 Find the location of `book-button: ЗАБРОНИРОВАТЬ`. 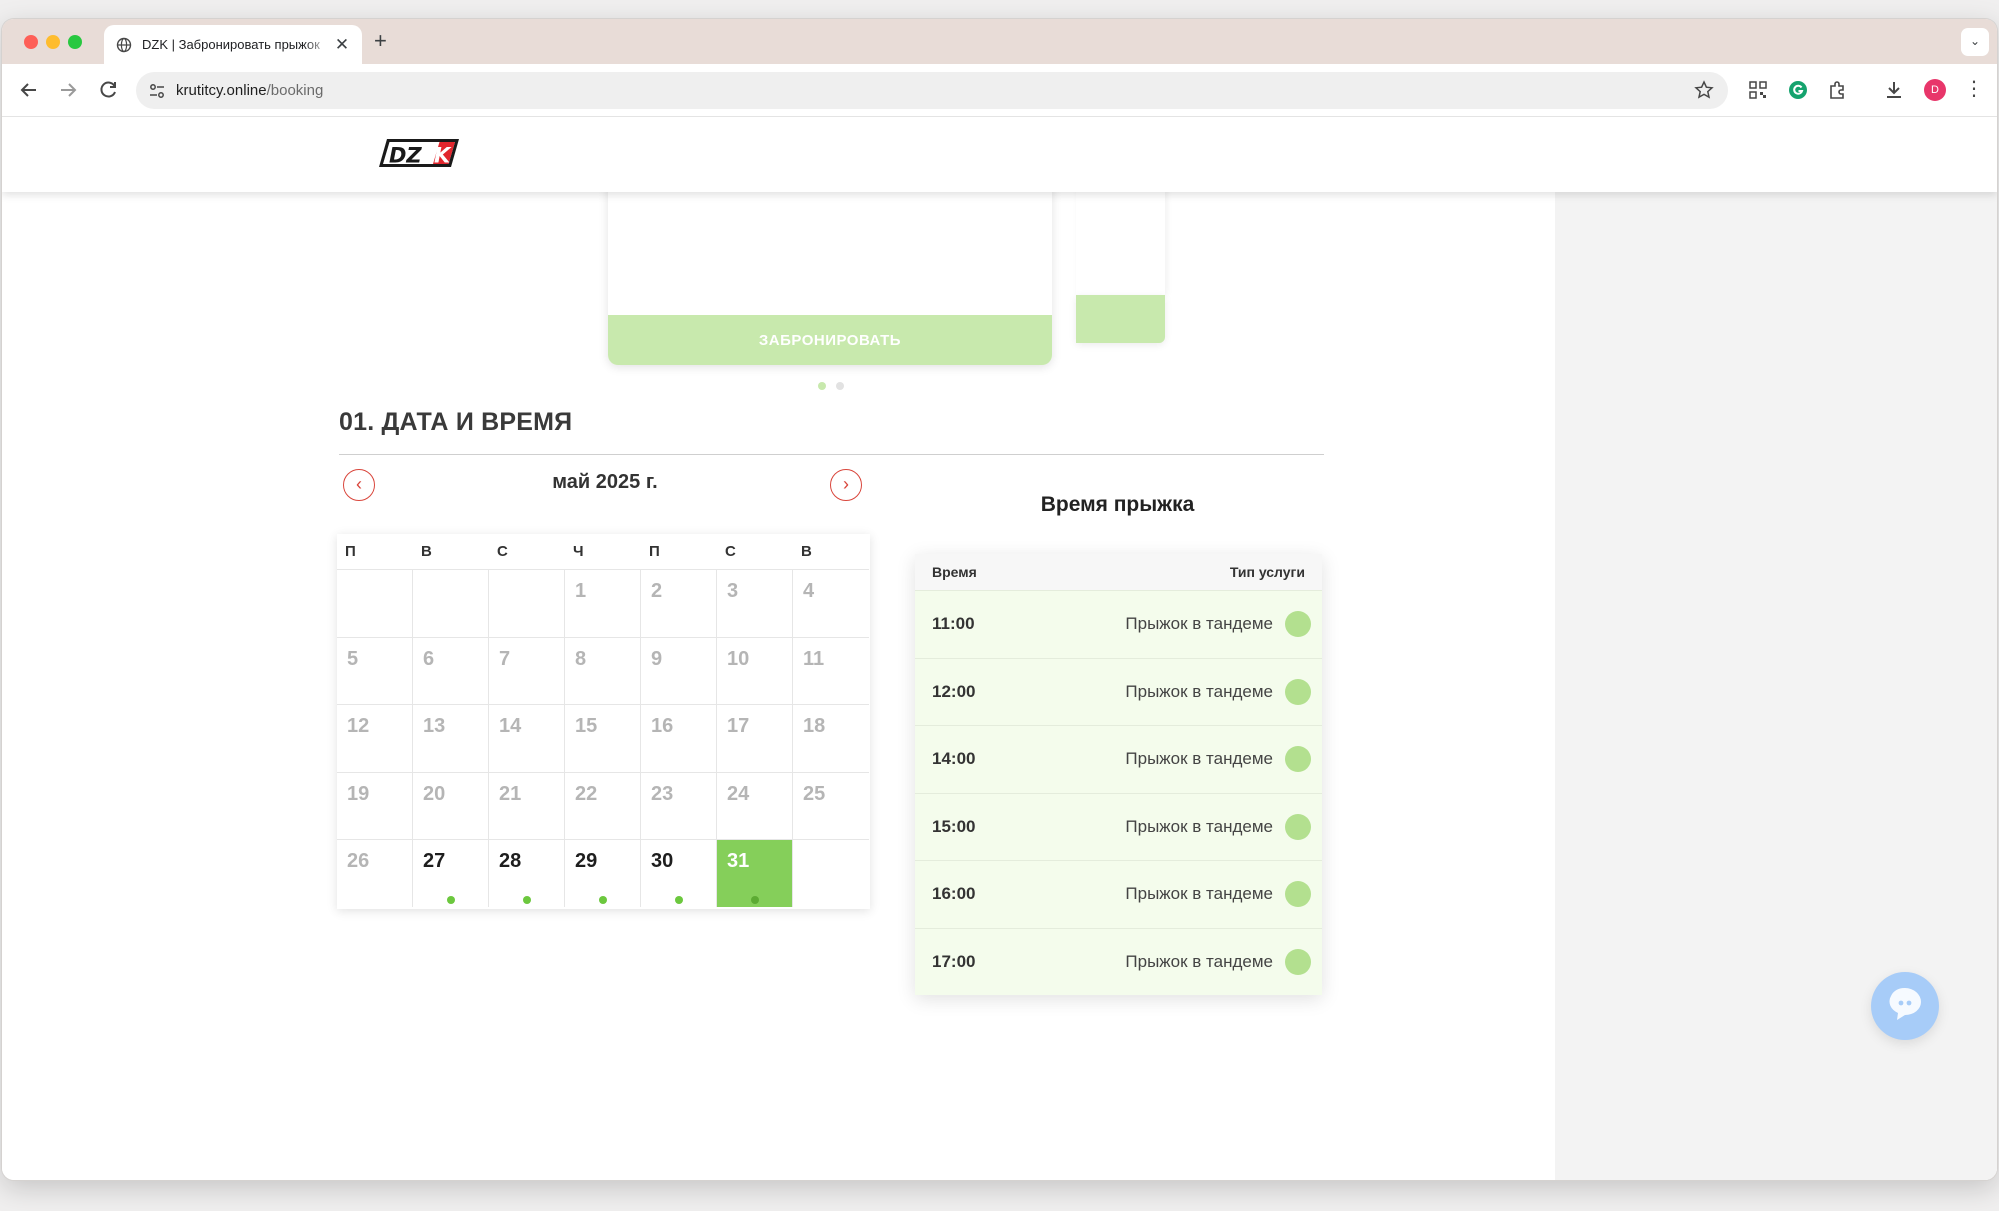

book-button: ЗАБРОНИРОВАТЬ is located at coordinates (830, 340).